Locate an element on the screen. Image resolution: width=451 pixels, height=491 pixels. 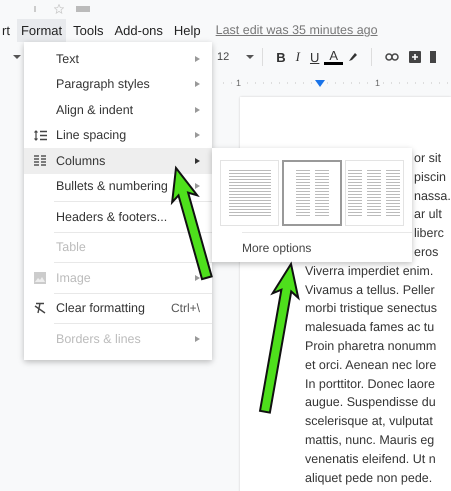
menu-item: Clear formatting Ctrl+\ is located at coordinates (118, 308).